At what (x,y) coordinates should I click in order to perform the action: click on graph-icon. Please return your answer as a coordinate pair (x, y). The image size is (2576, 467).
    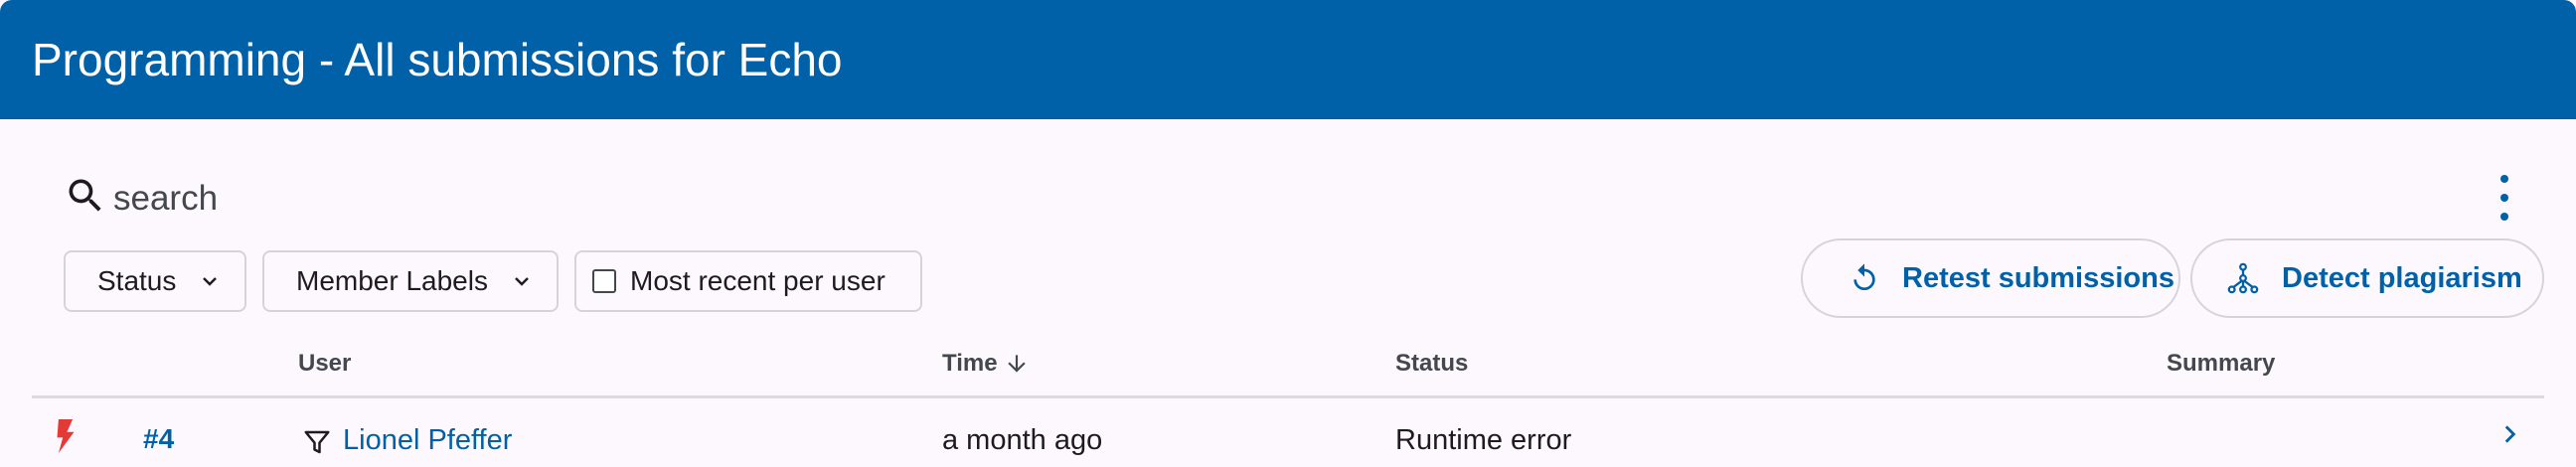
    Looking at the image, I should click on (2243, 278).